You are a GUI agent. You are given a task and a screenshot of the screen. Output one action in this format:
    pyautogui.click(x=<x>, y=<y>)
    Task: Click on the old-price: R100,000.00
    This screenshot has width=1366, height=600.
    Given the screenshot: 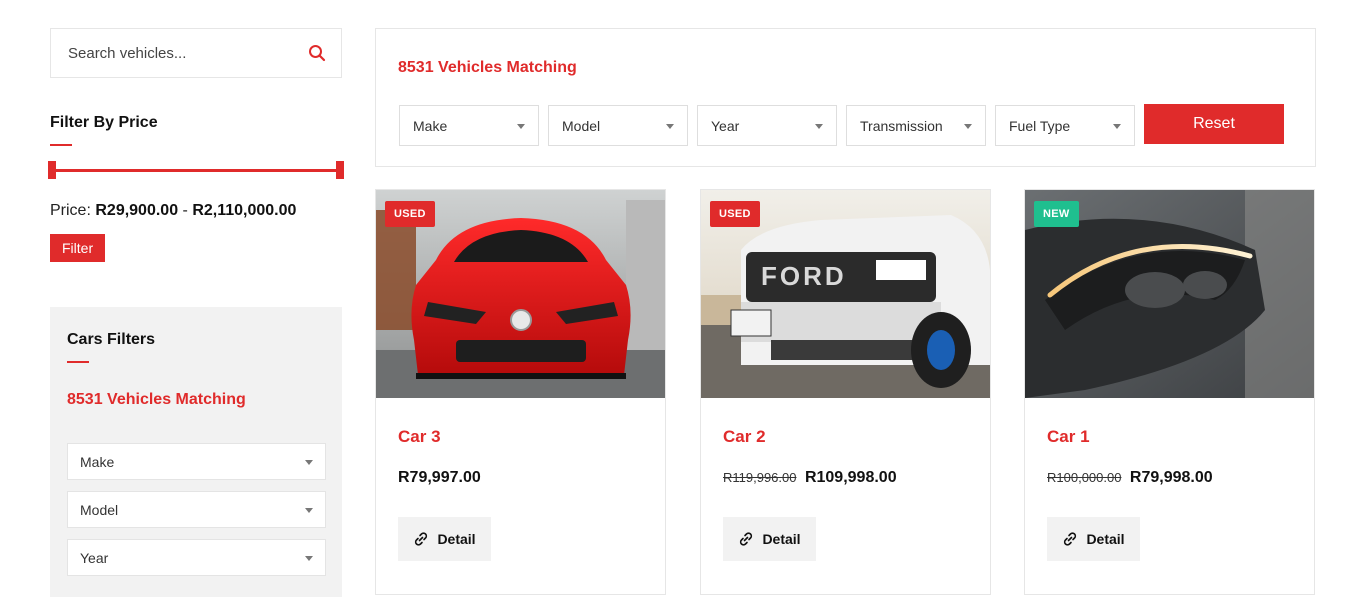 What is the action you would take?
    pyautogui.click(x=1084, y=477)
    